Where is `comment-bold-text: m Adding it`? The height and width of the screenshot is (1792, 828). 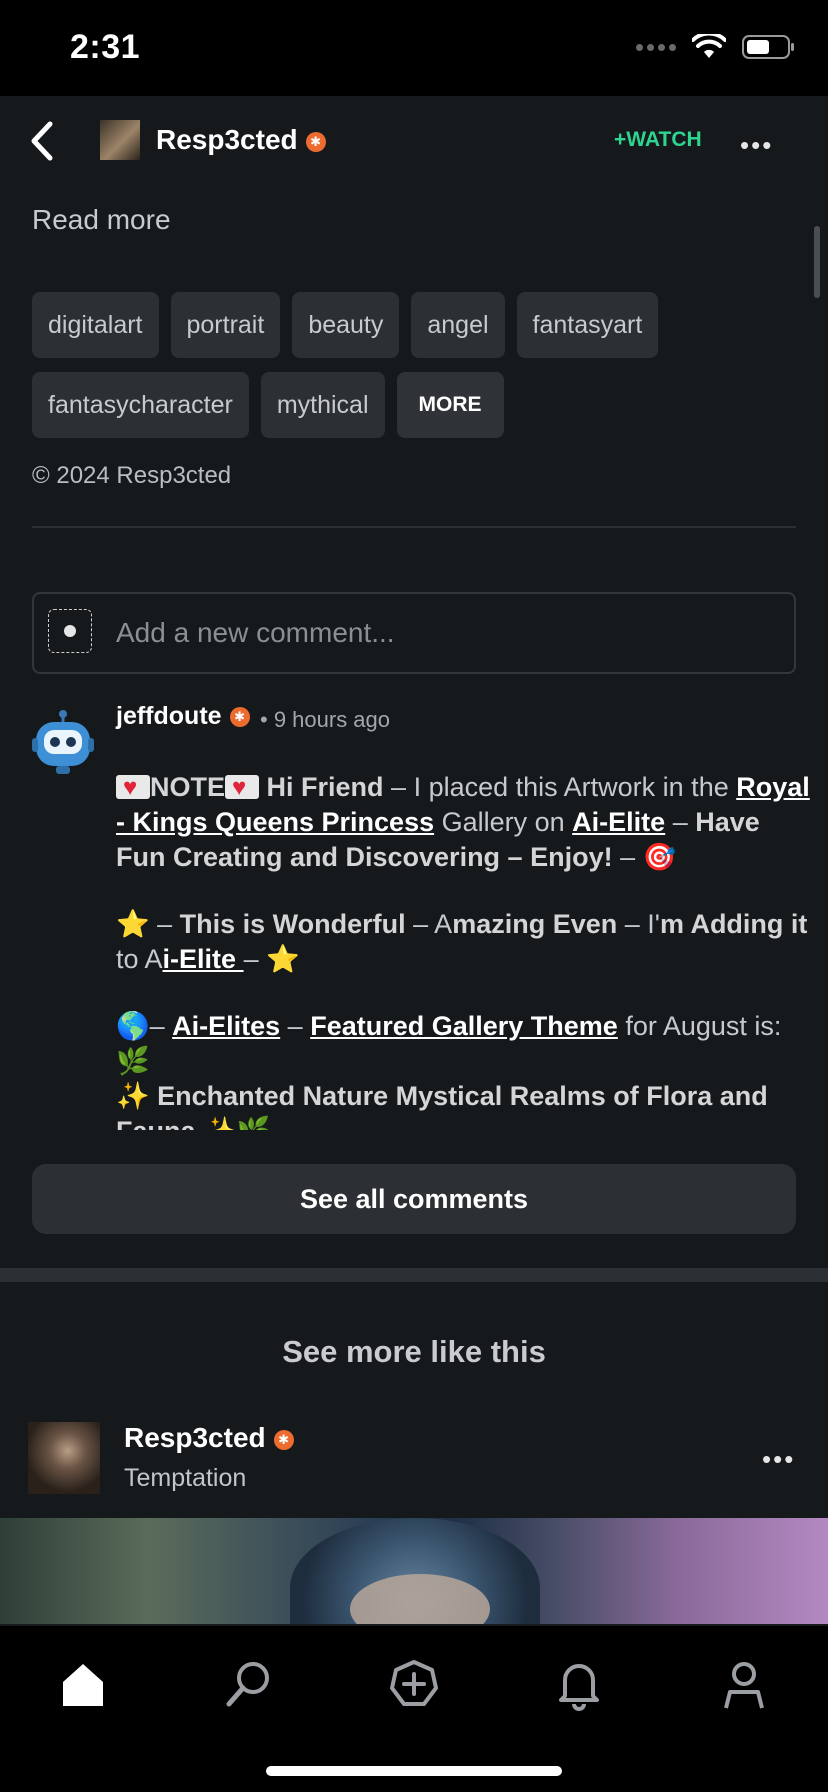
comment-bold-text: m Adding it is located at coordinates (733, 924).